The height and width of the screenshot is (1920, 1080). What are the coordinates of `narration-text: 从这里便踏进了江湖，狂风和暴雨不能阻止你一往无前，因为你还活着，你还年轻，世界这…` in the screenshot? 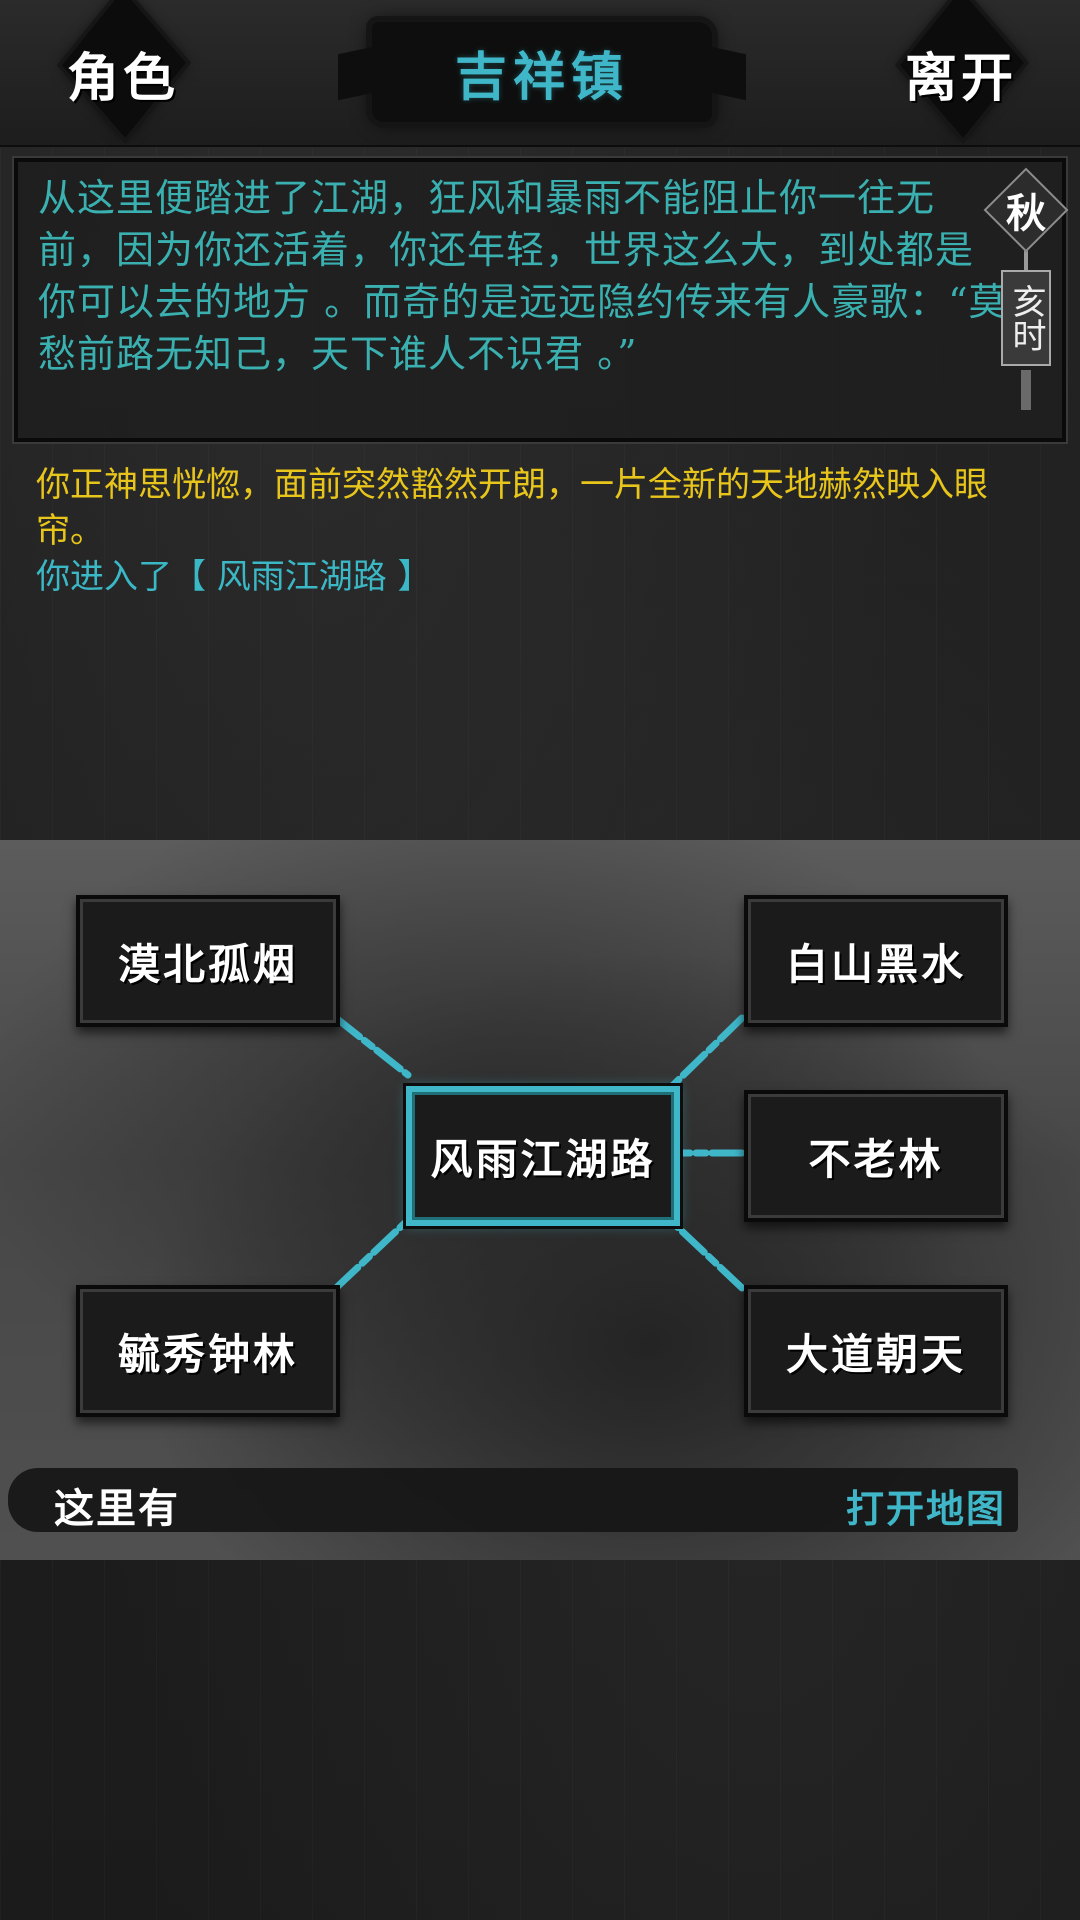 It's located at (523, 276).